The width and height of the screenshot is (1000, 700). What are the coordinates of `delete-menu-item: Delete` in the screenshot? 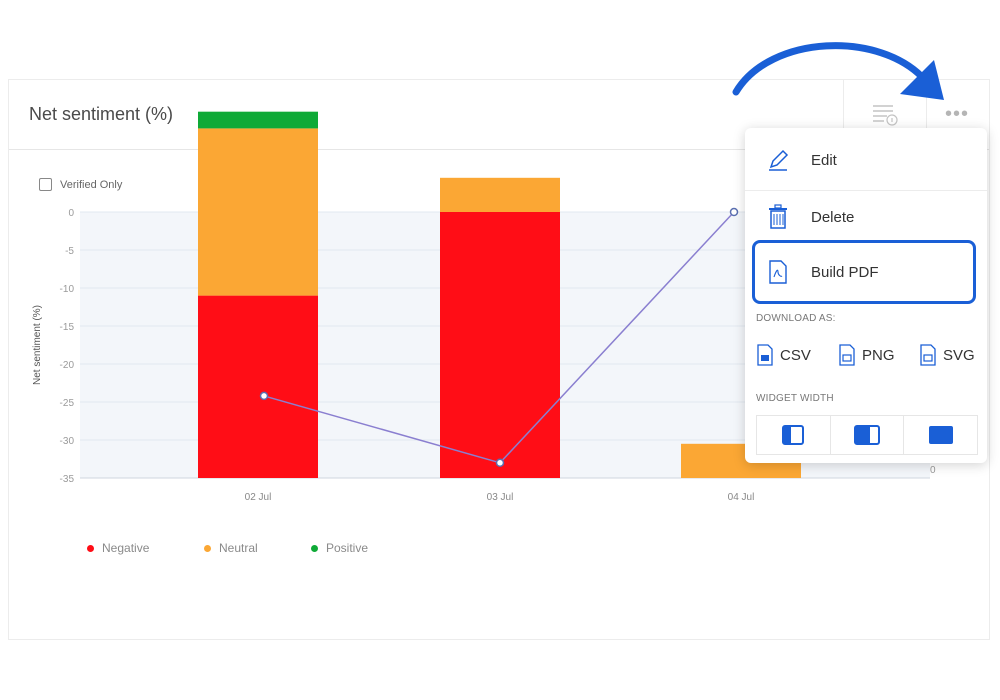 It's located at (866, 217).